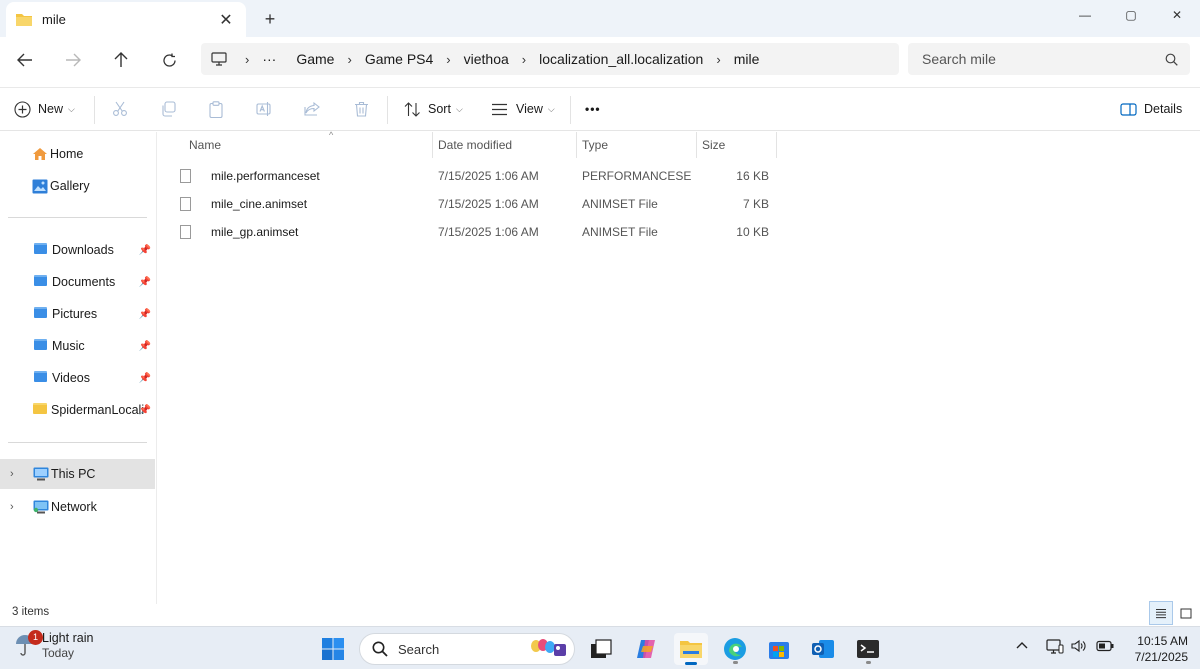 Image resolution: width=1200 pixels, height=669 pixels. Describe the element at coordinates (307, 144) in the screenshot. I see `column-header-name: Name ^` at that location.